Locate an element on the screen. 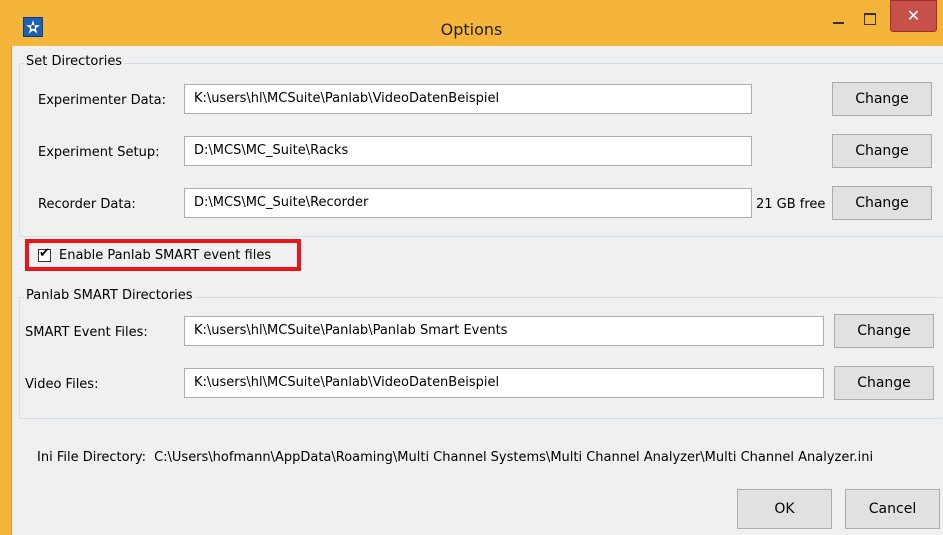 This screenshot has height=535, width=943. enable-smart-checkbox: ✔ is located at coordinates (44, 254).